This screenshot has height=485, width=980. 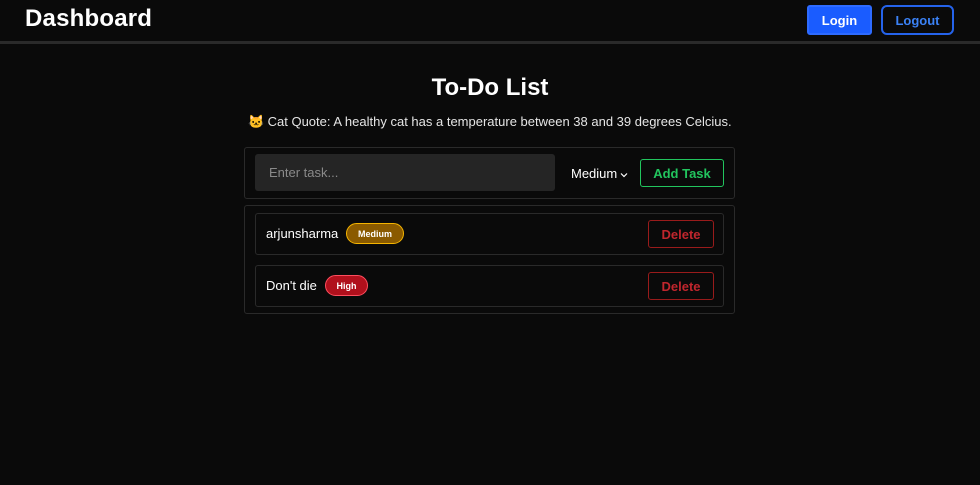 What do you see at coordinates (839, 20) in the screenshot?
I see `login-button: Login` at bounding box center [839, 20].